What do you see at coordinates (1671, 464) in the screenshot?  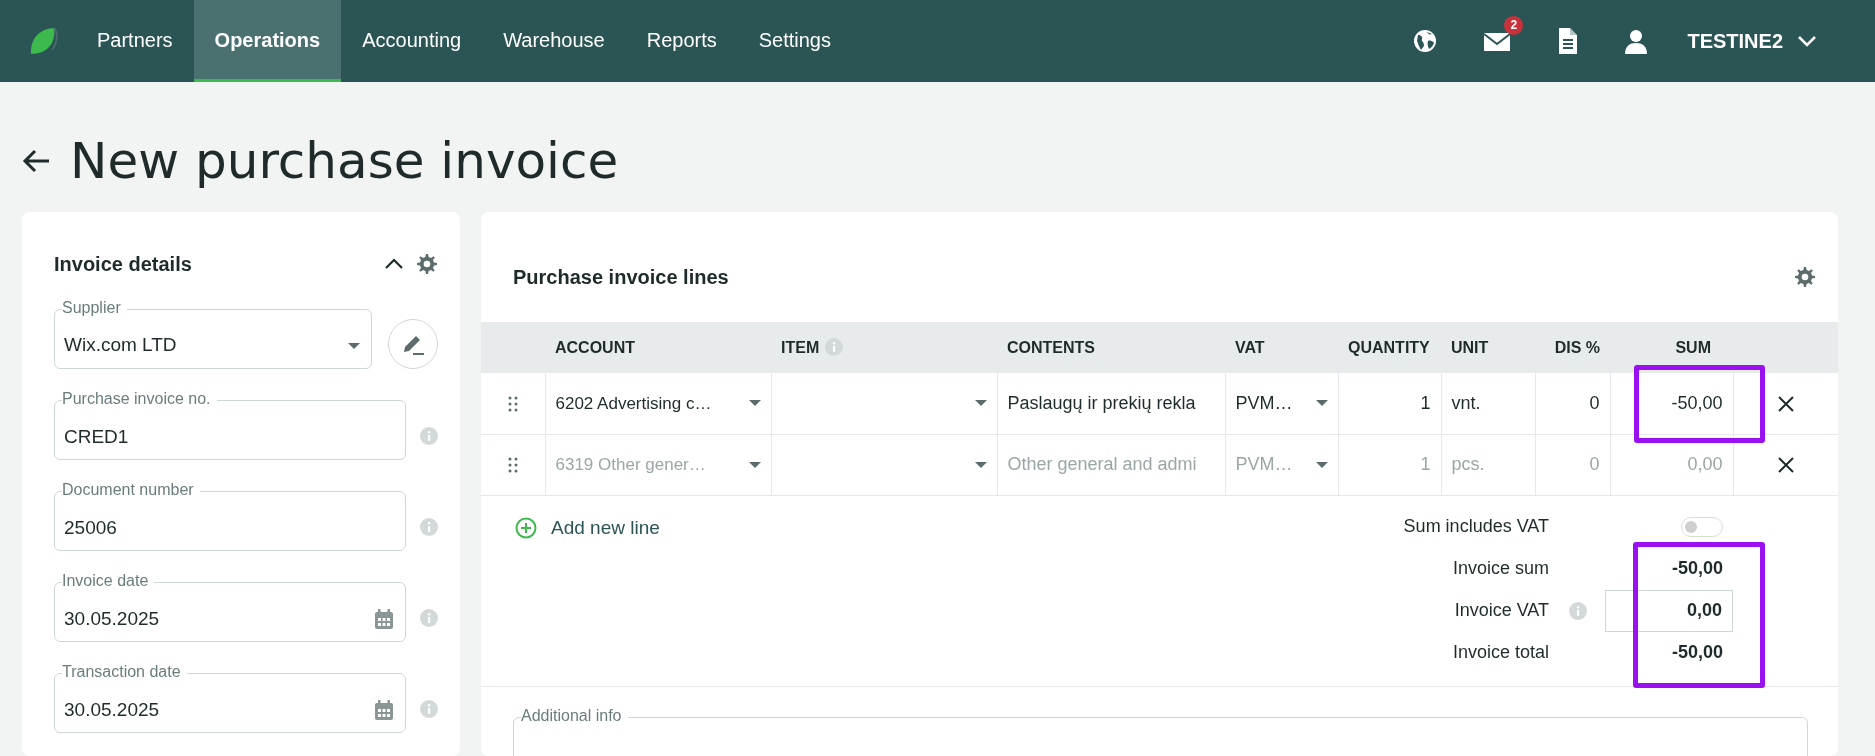 I see `table-cell: 0,00` at bounding box center [1671, 464].